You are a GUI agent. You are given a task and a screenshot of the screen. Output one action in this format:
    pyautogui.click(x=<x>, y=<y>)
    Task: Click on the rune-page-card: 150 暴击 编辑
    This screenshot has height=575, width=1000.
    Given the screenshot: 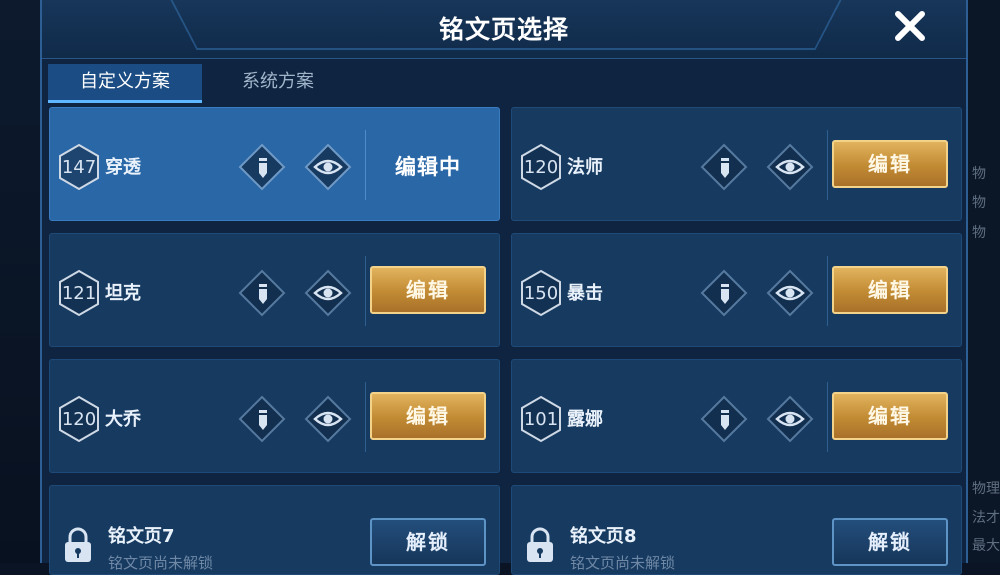 What is the action you would take?
    pyautogui.click(x=736, y=290)
    